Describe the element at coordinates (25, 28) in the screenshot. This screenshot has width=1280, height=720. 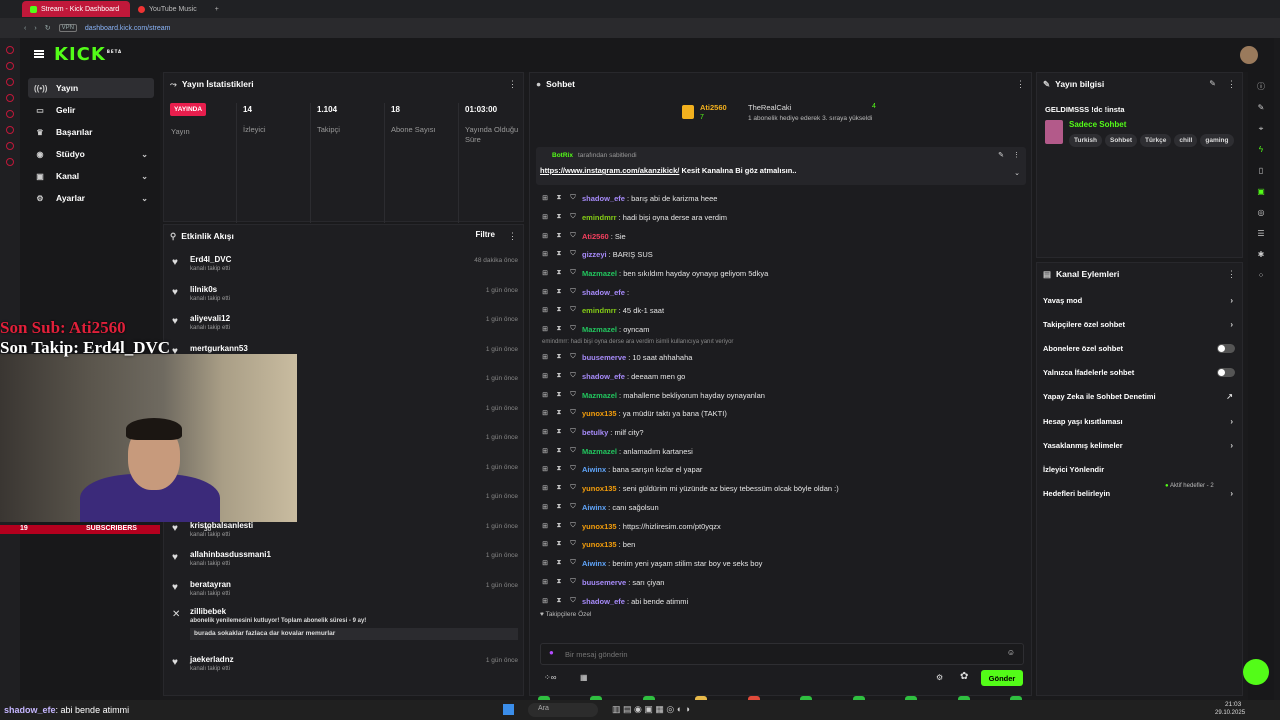
I see `back-icon: ‹` at that location.